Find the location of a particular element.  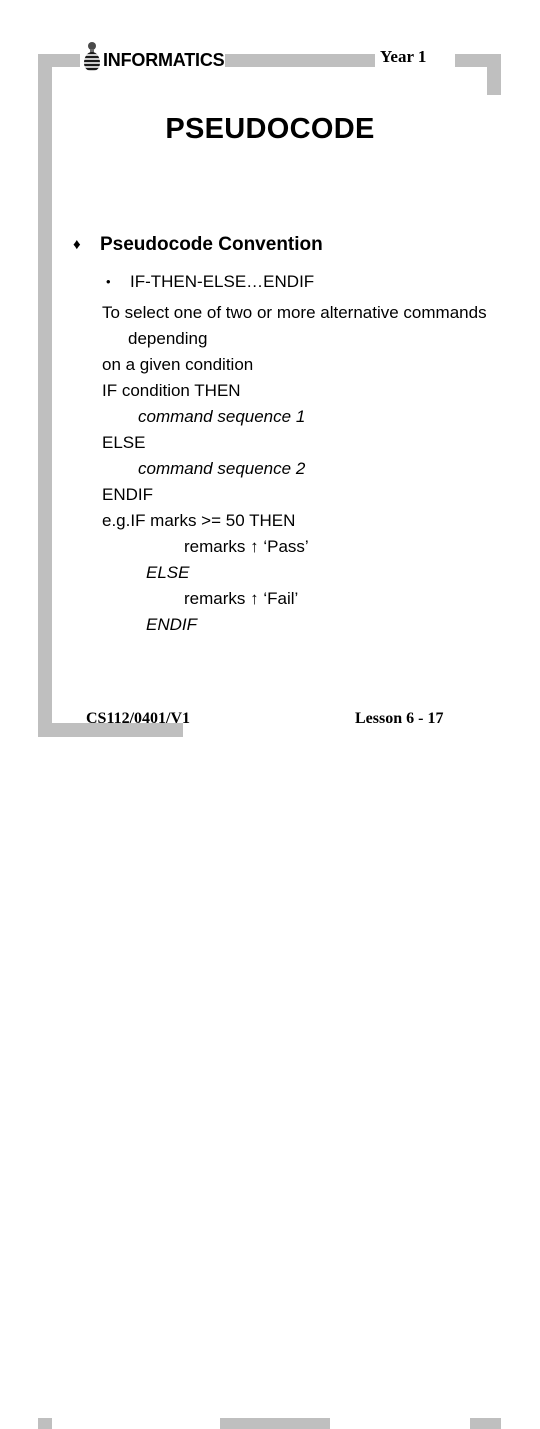

bullet-level2-label: IF-THEN-ELSE…ENDIF is located at coordinates (222, 281).